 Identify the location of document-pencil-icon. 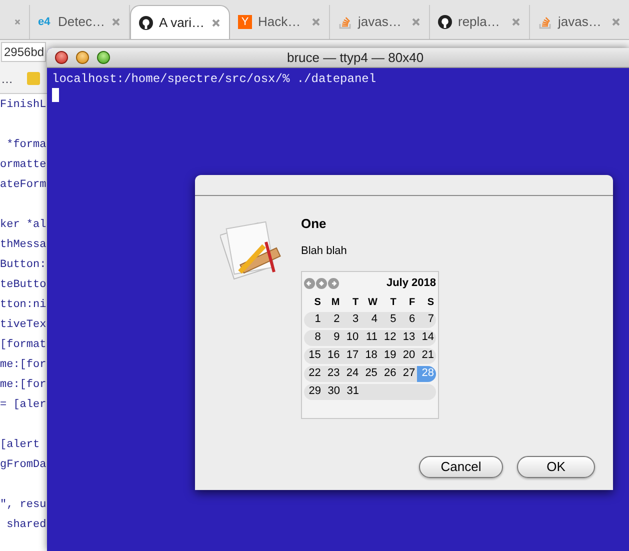
(251, 250).